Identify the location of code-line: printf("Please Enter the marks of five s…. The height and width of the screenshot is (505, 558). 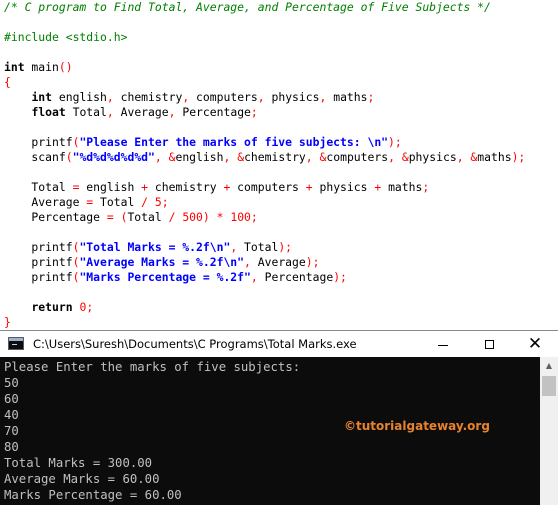
(203, 142).